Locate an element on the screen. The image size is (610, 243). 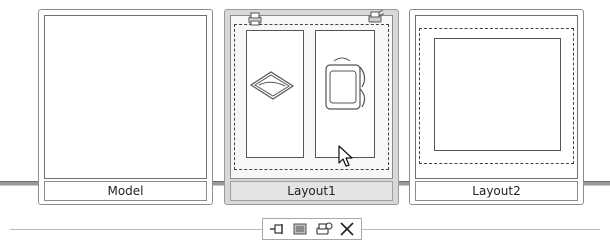
plot-icon is located at coordinates (376, 18).